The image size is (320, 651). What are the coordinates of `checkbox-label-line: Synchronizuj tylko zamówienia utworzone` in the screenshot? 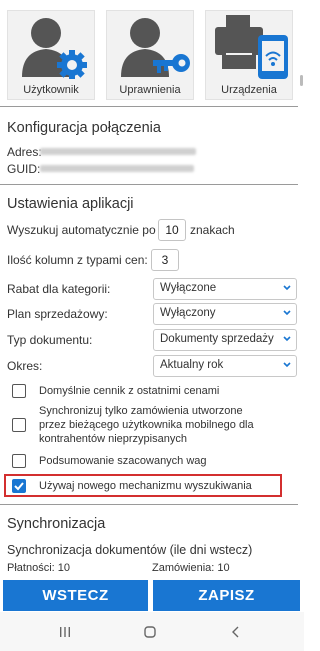 It's located at (141, 411).